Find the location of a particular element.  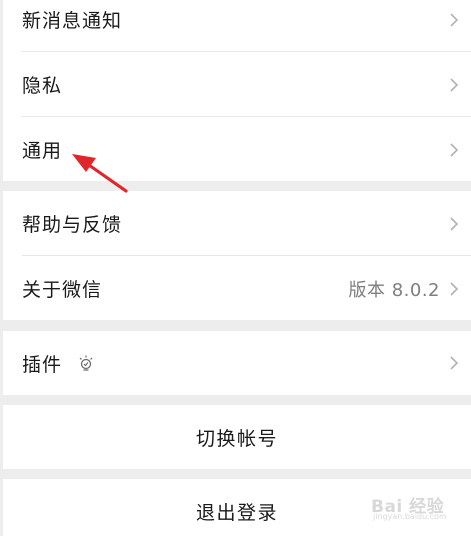

row-help-feedback: 帮助与反馈 is located at coordinates (237, 223).